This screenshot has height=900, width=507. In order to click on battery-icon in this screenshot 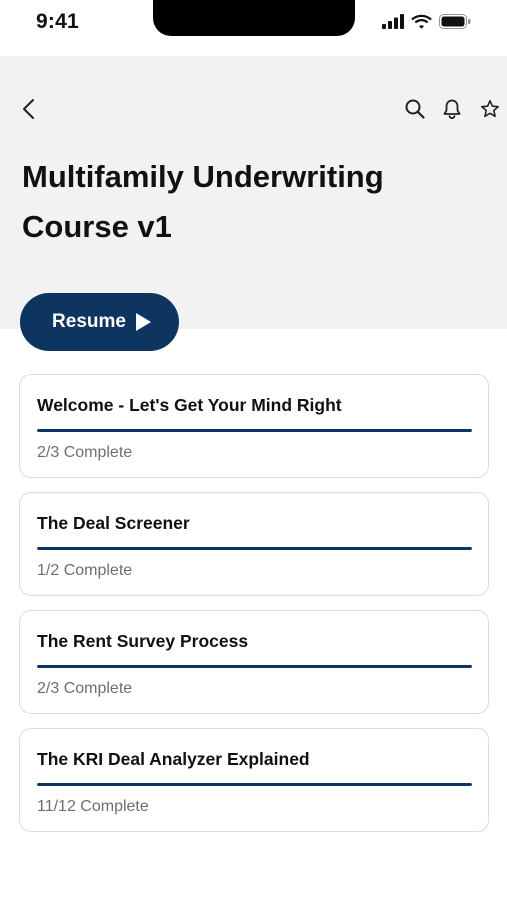, I will do `click(455, 24)`.